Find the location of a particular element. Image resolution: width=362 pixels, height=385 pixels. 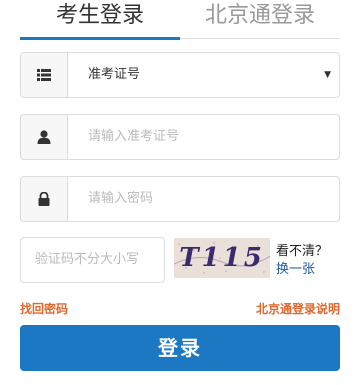

captcha-image: T115 is located at coordinates (222, 258).